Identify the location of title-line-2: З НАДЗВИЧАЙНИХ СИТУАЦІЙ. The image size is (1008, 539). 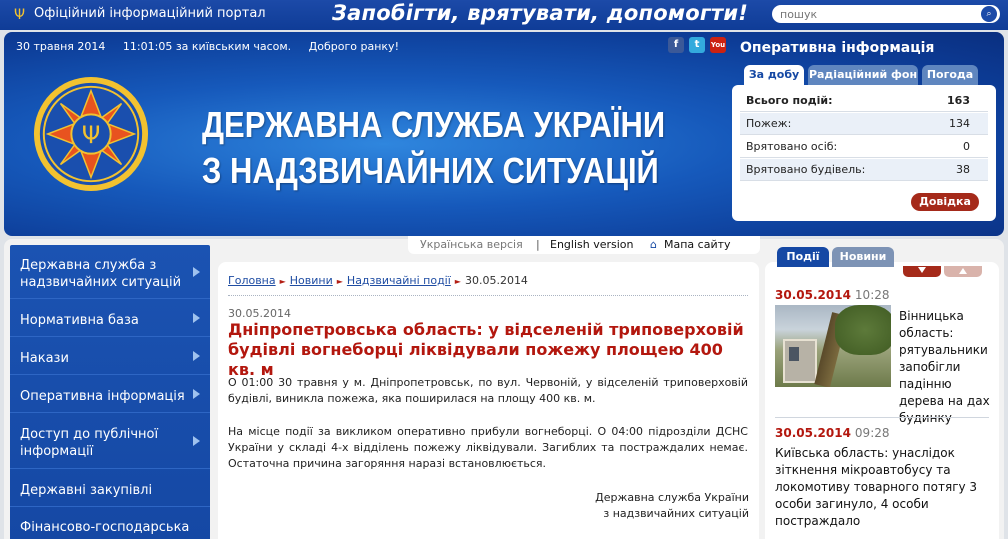
(430, 170).